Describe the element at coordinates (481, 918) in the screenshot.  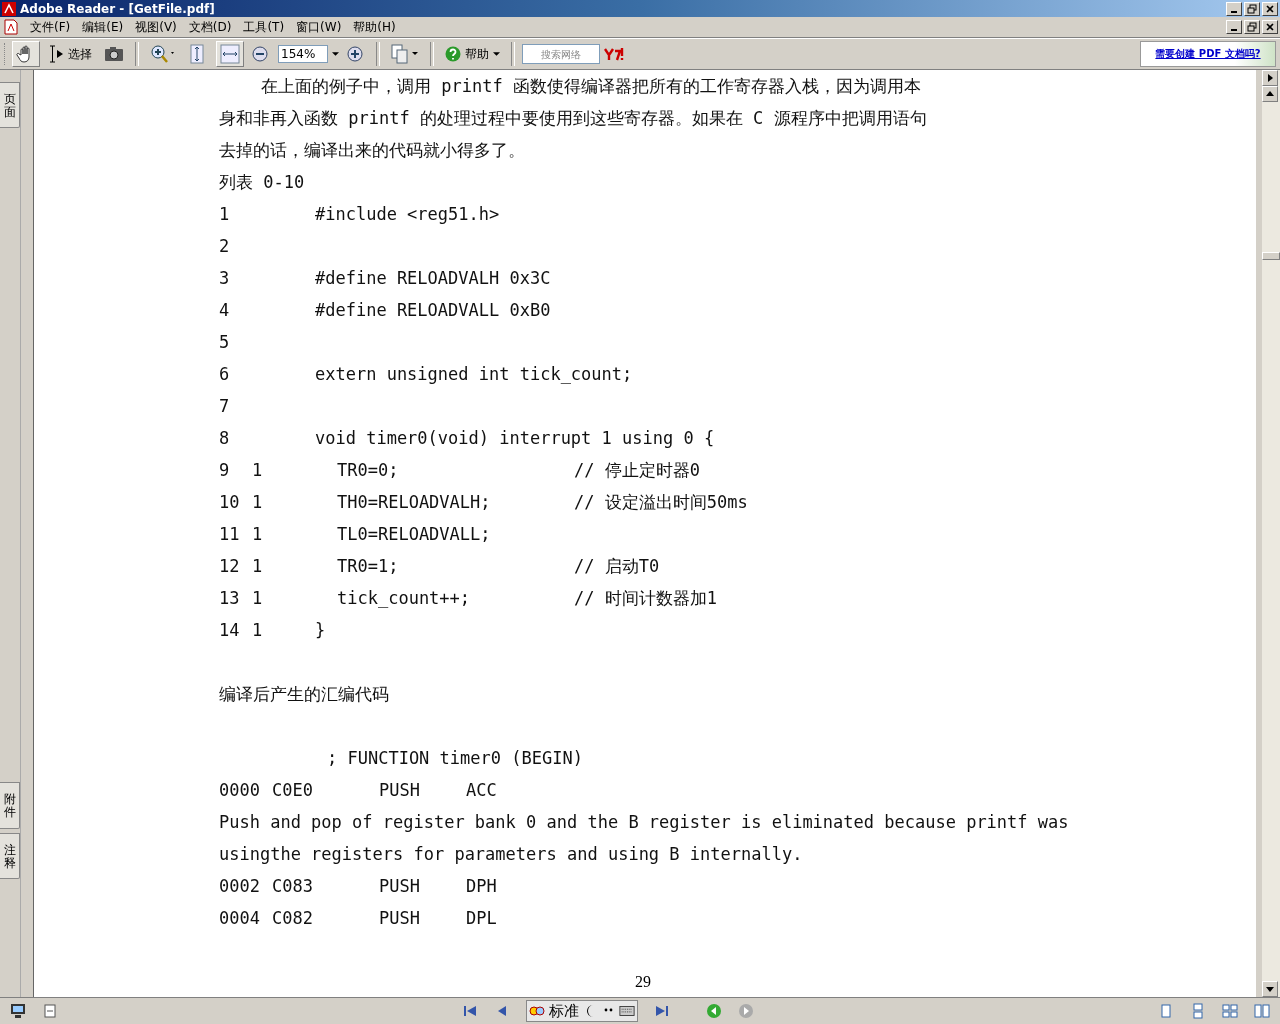
I see `operand-text: DPL` at that location.